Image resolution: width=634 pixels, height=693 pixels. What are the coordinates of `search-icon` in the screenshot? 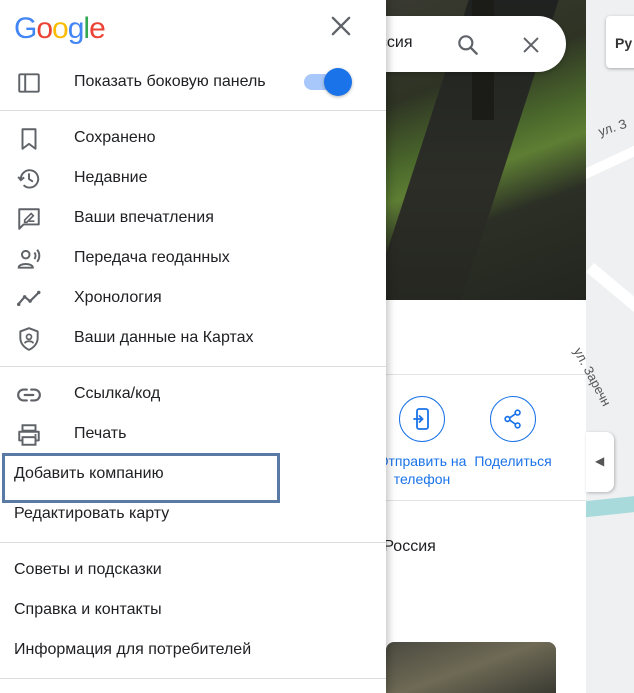 It's located at (468, 45).